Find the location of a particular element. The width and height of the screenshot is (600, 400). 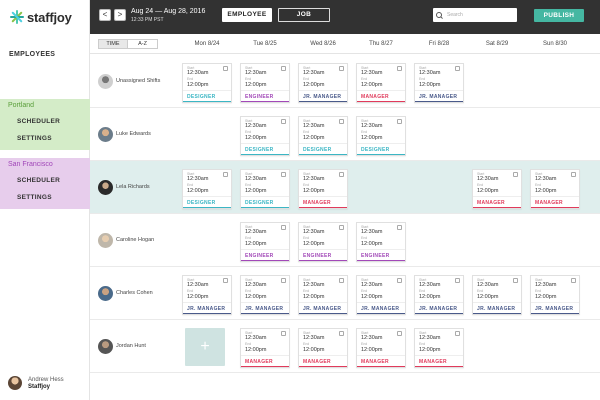

day-header: Sat 8/29 is located at coordinates (497, 44).